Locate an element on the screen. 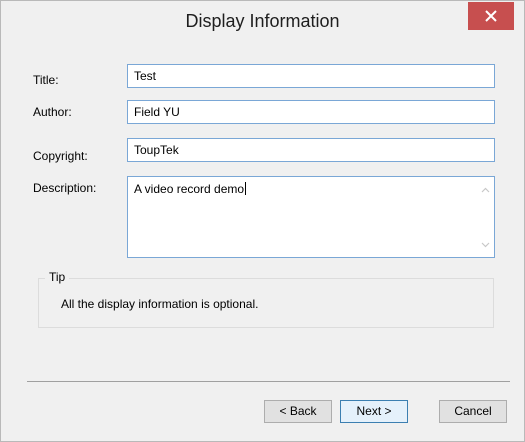 This screenshot has width=525, height=442. scroll-down-button is located at coordinates (485, 244).